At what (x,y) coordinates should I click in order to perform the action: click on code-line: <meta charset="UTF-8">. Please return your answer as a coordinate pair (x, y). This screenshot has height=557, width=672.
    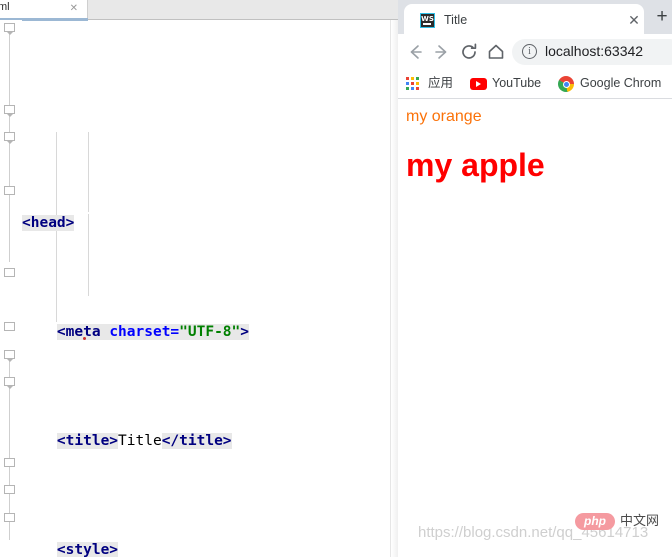
    Looking at the image, I should click on (206, 332).